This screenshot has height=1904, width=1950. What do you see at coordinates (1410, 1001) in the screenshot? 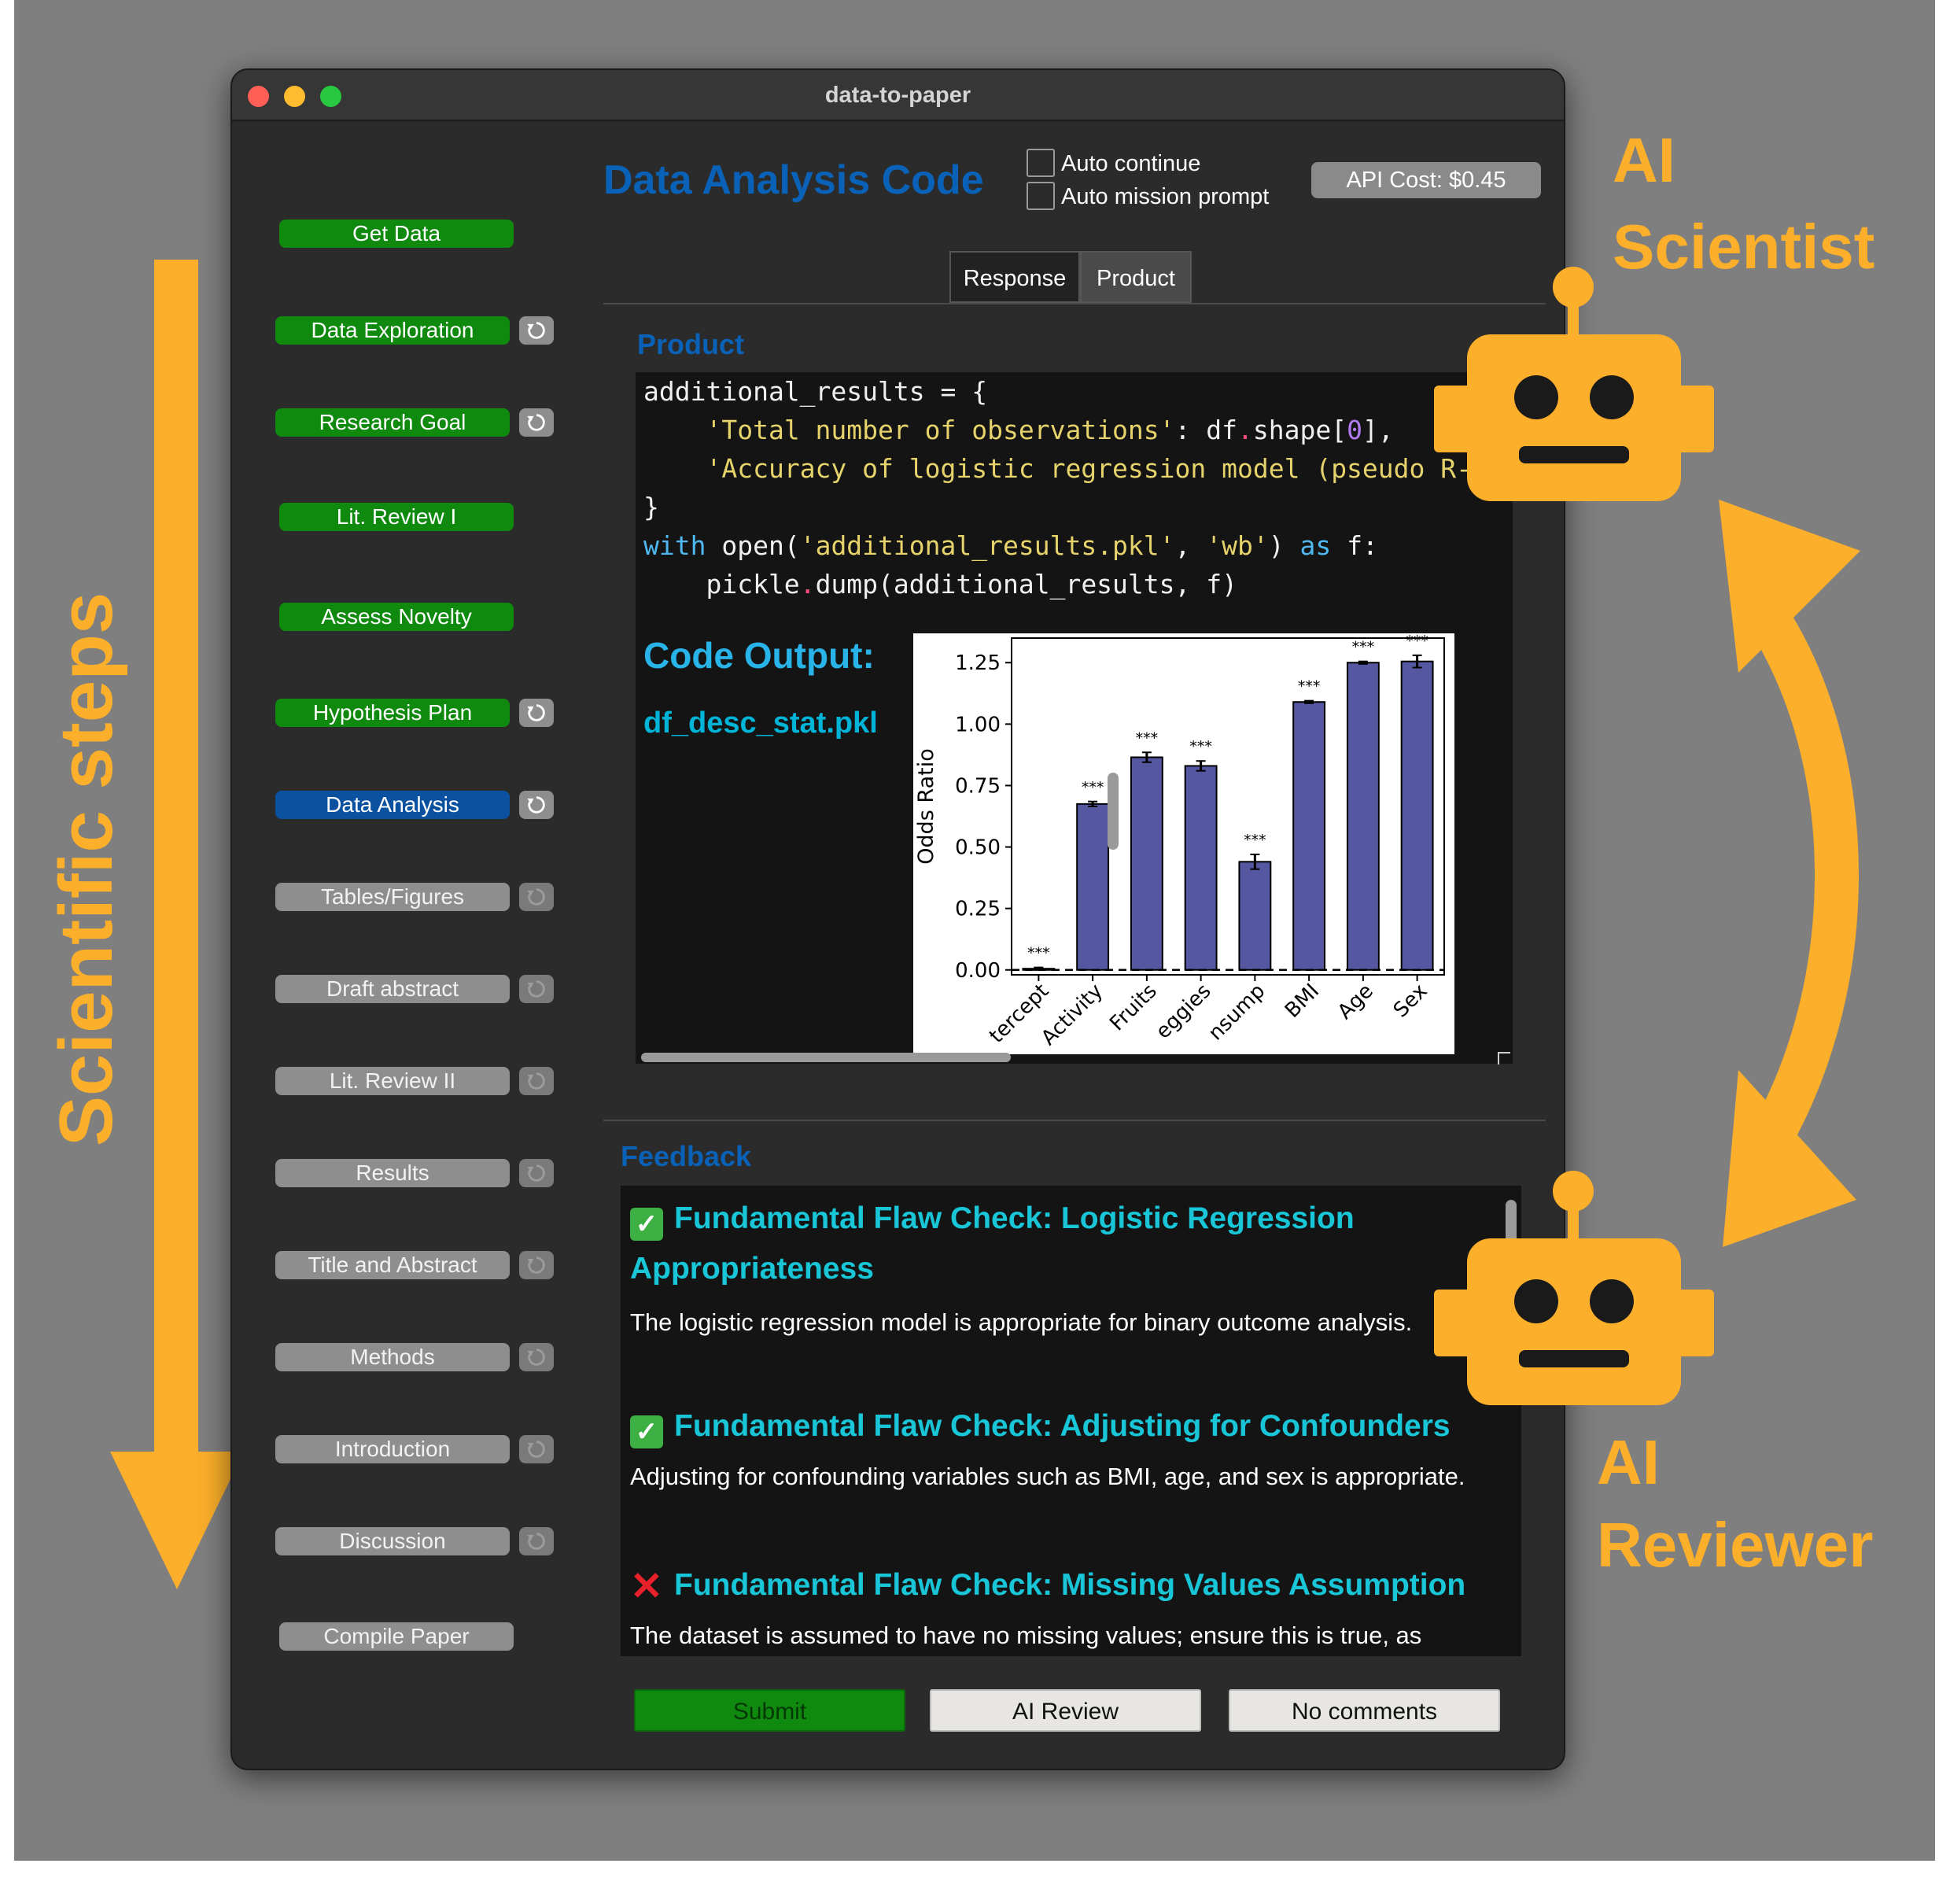
I see `x-tick-label: Sex` at bounding box center [1410, 1001].